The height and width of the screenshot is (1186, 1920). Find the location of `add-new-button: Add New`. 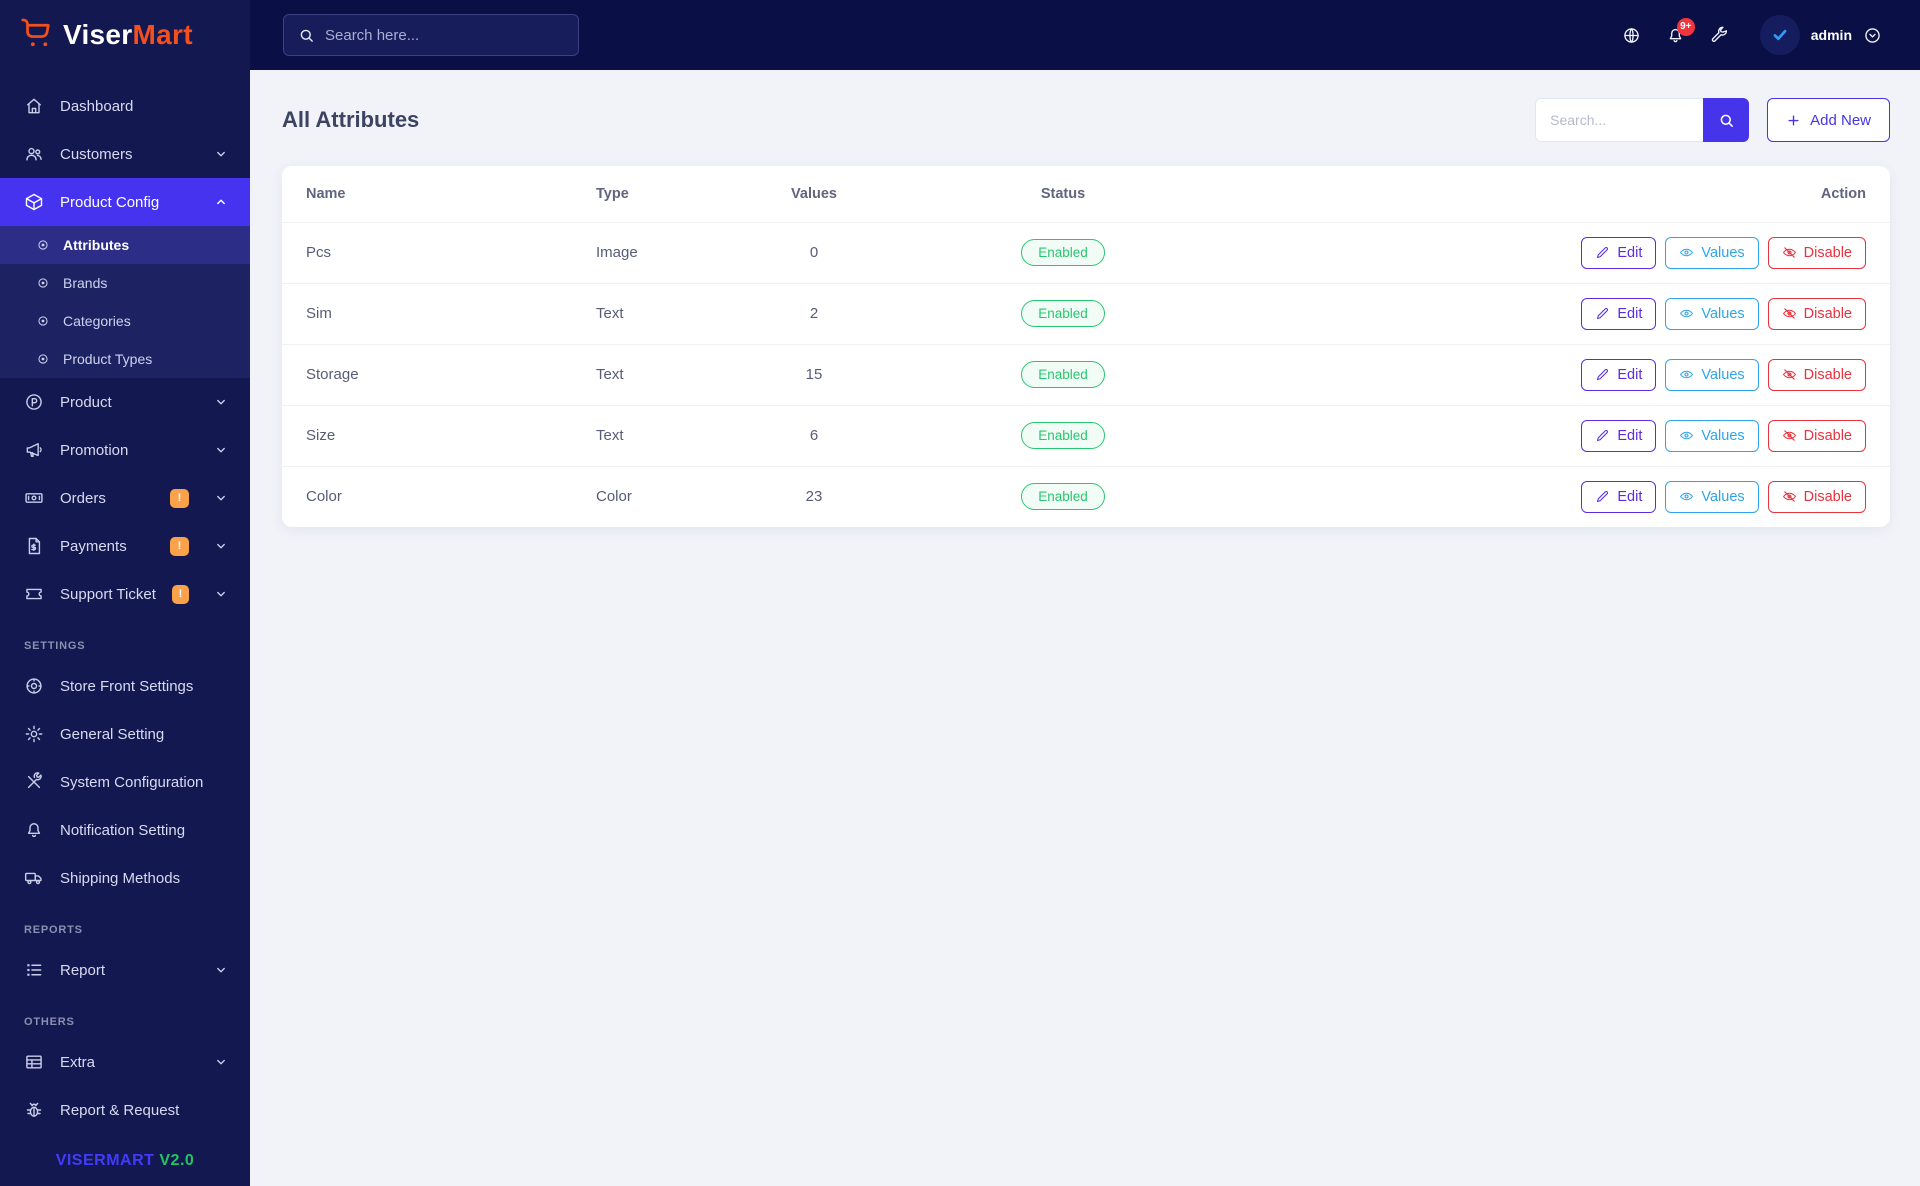

add-new-button: Add New is located at coordinates (1828, 120).